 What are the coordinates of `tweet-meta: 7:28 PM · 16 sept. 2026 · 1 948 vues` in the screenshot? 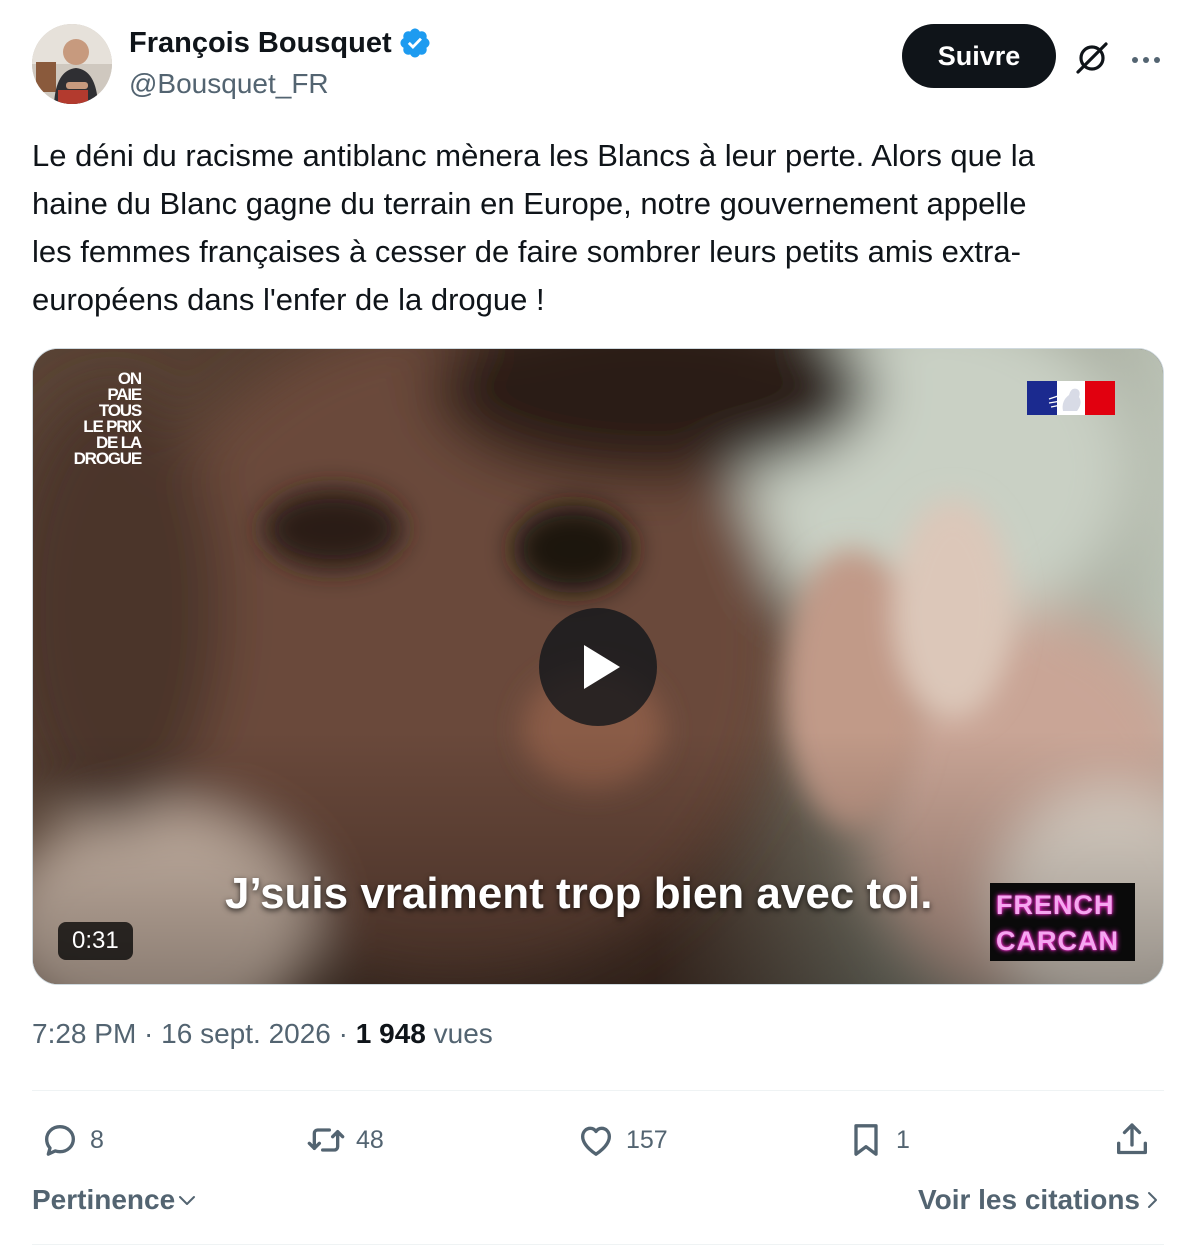 It's located at (262, 1034).